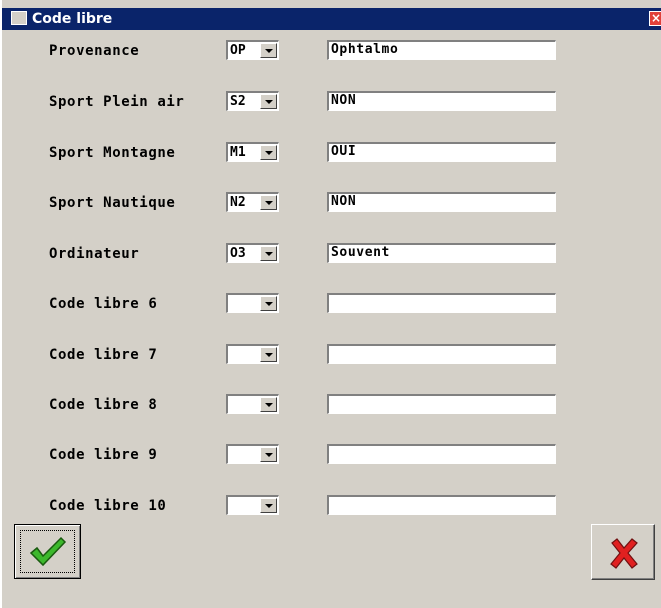 The image size is (661, 608). Describe the element at coordinates (441, 50) in the screenshot. I see `code-value-field: Ophtalmo` at that location.